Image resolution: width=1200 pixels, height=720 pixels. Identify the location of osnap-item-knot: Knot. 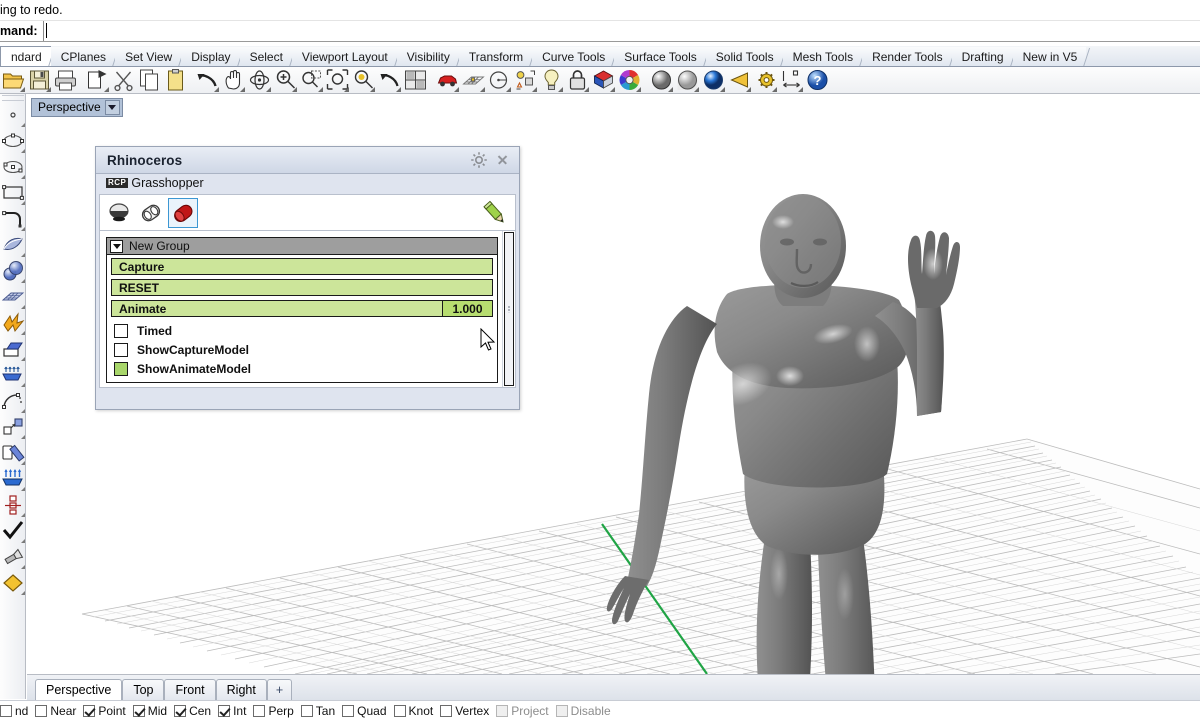
(413, 710).